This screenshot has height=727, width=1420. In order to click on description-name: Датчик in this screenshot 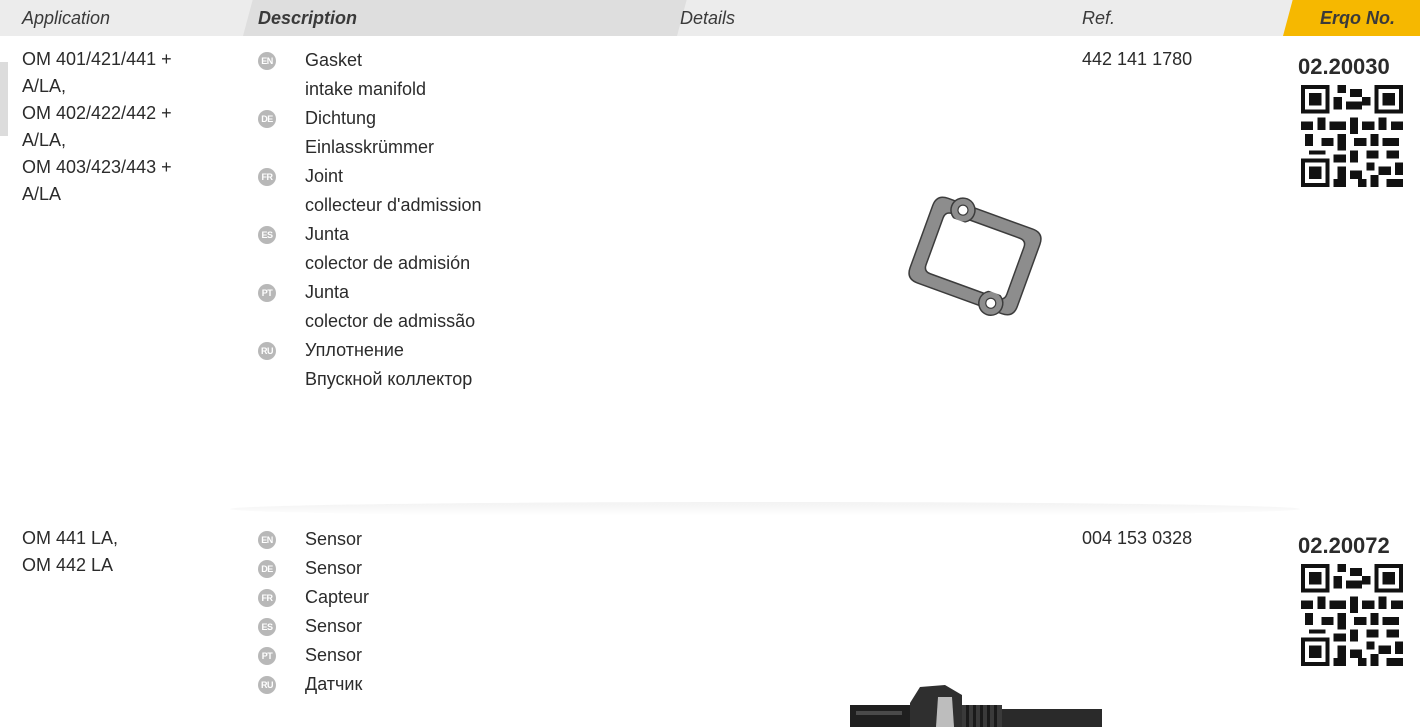, I will do `click(334, 684)`.